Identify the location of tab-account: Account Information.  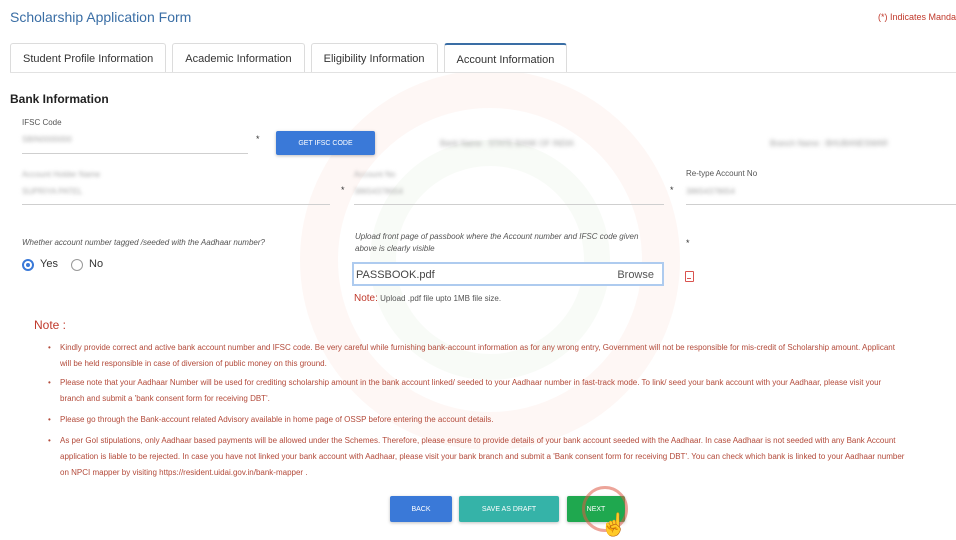
(505, 58).